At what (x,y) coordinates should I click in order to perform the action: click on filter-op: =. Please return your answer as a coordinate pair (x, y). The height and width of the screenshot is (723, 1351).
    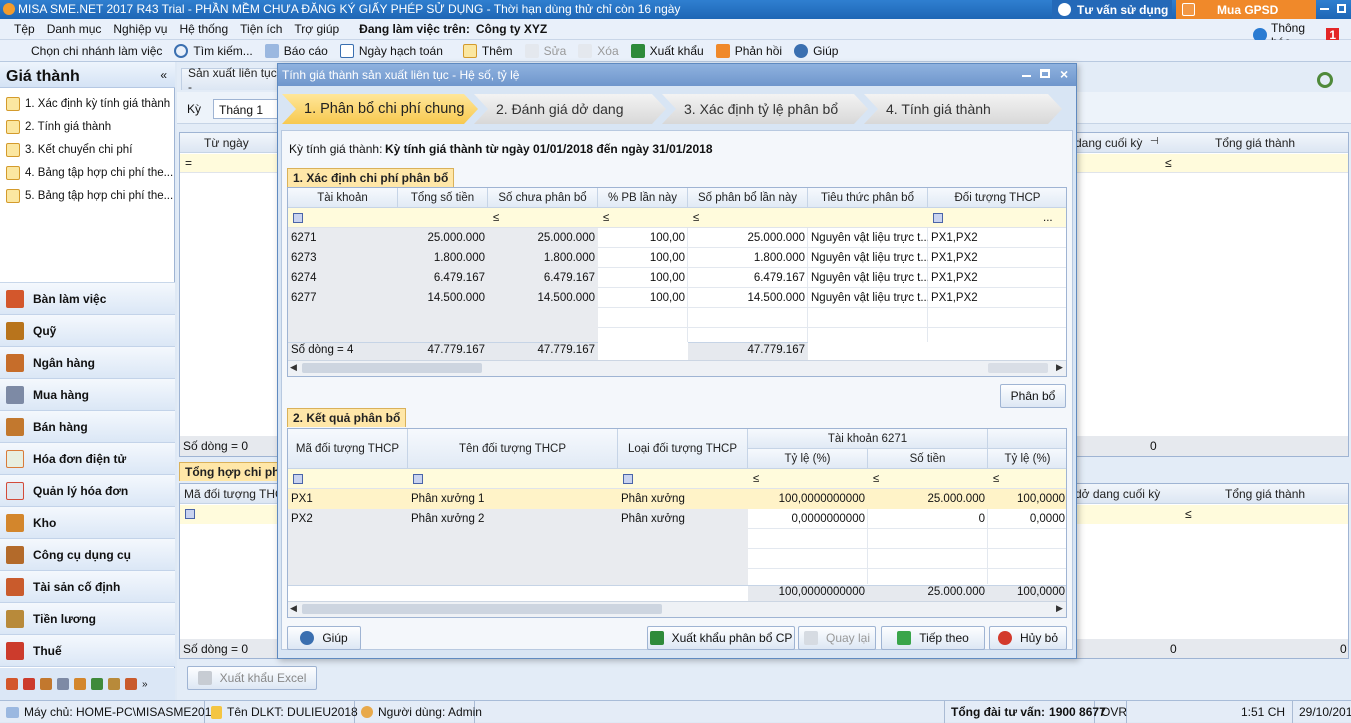
    Looking at the image, I should click on (188, 163).